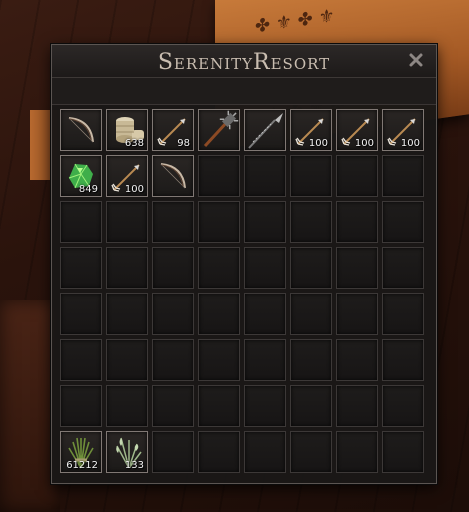 The image size is (469, 512). What do you see at coordinates (244, 91) in the screenshot?
I see `toolbar-strip` at bounding box center [244, 91].